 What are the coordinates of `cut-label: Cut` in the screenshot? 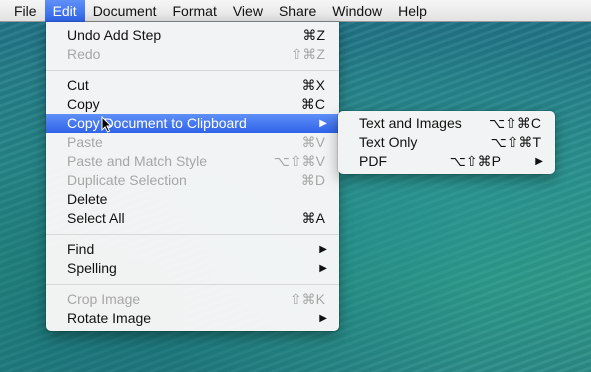 It's located at (78, 85).